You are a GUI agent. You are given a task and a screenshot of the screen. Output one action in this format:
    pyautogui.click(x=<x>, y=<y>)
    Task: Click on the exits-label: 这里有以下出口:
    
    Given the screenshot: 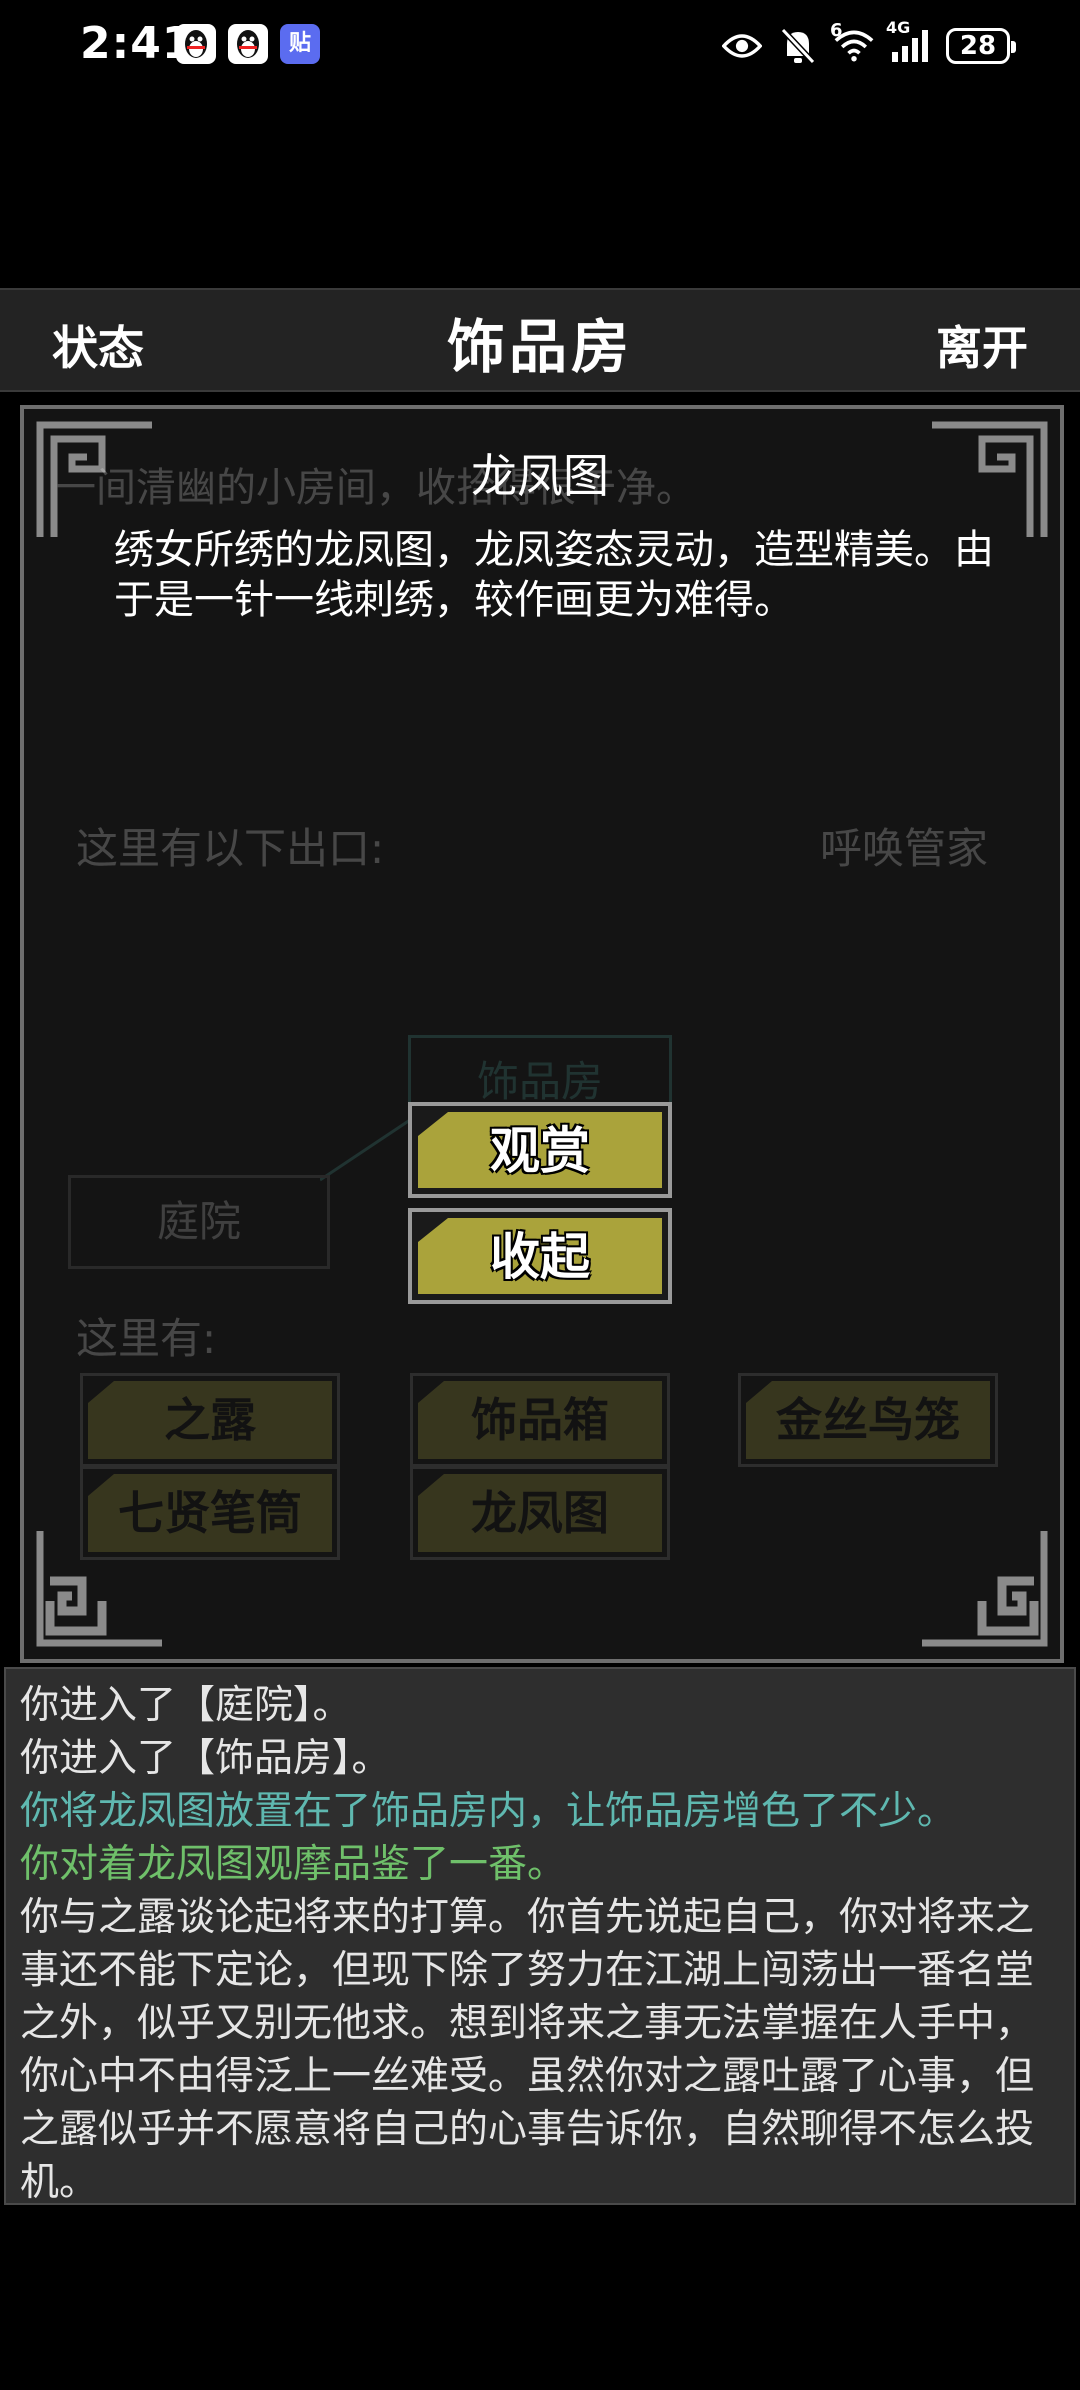 What is the action you would take?
    pyautogui.click(x=230, y=848)
    